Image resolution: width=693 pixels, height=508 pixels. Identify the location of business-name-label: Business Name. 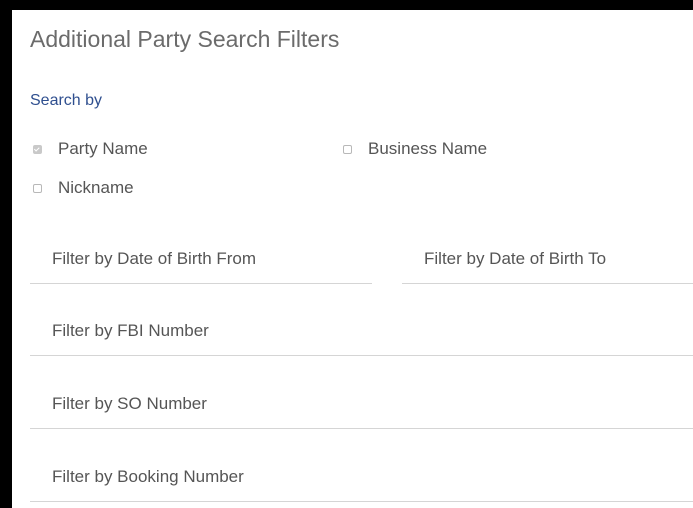
(428, 148).